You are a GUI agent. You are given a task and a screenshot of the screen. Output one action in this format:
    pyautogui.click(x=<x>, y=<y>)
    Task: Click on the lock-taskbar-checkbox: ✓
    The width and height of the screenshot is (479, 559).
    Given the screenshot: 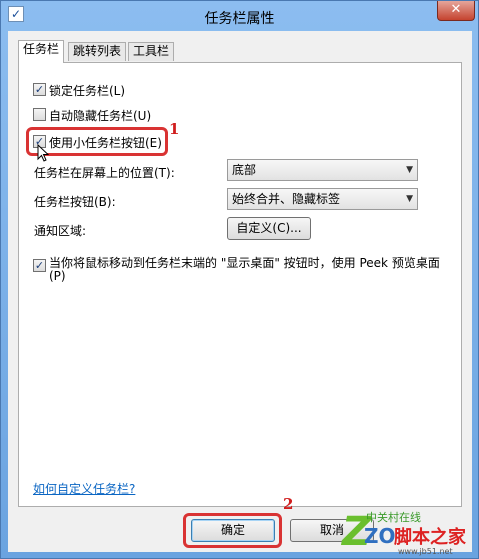 What is the action you would take?
    pyautogui.click(x=39, y=89)
    